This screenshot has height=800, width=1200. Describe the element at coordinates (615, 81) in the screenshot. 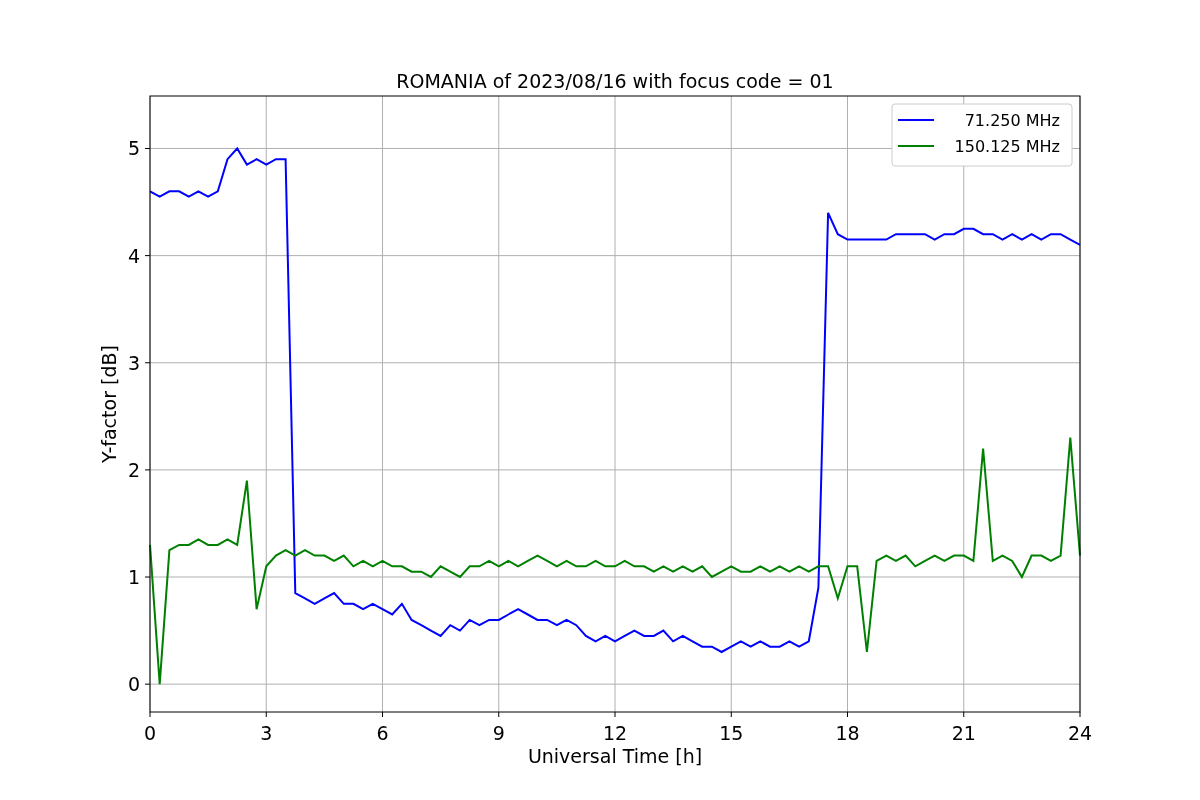

I see `chart-title: ROMANIA of 2023/08/16 with focus code = 01` at that location.